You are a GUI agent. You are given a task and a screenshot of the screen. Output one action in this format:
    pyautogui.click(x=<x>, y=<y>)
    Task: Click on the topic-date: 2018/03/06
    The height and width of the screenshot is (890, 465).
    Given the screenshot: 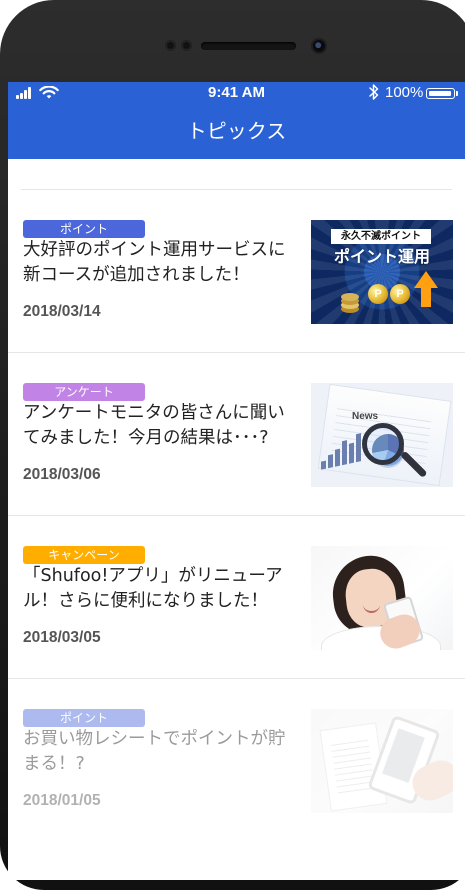 What is the action you would take?
    pyautogui.click(x=62, y=474)
    